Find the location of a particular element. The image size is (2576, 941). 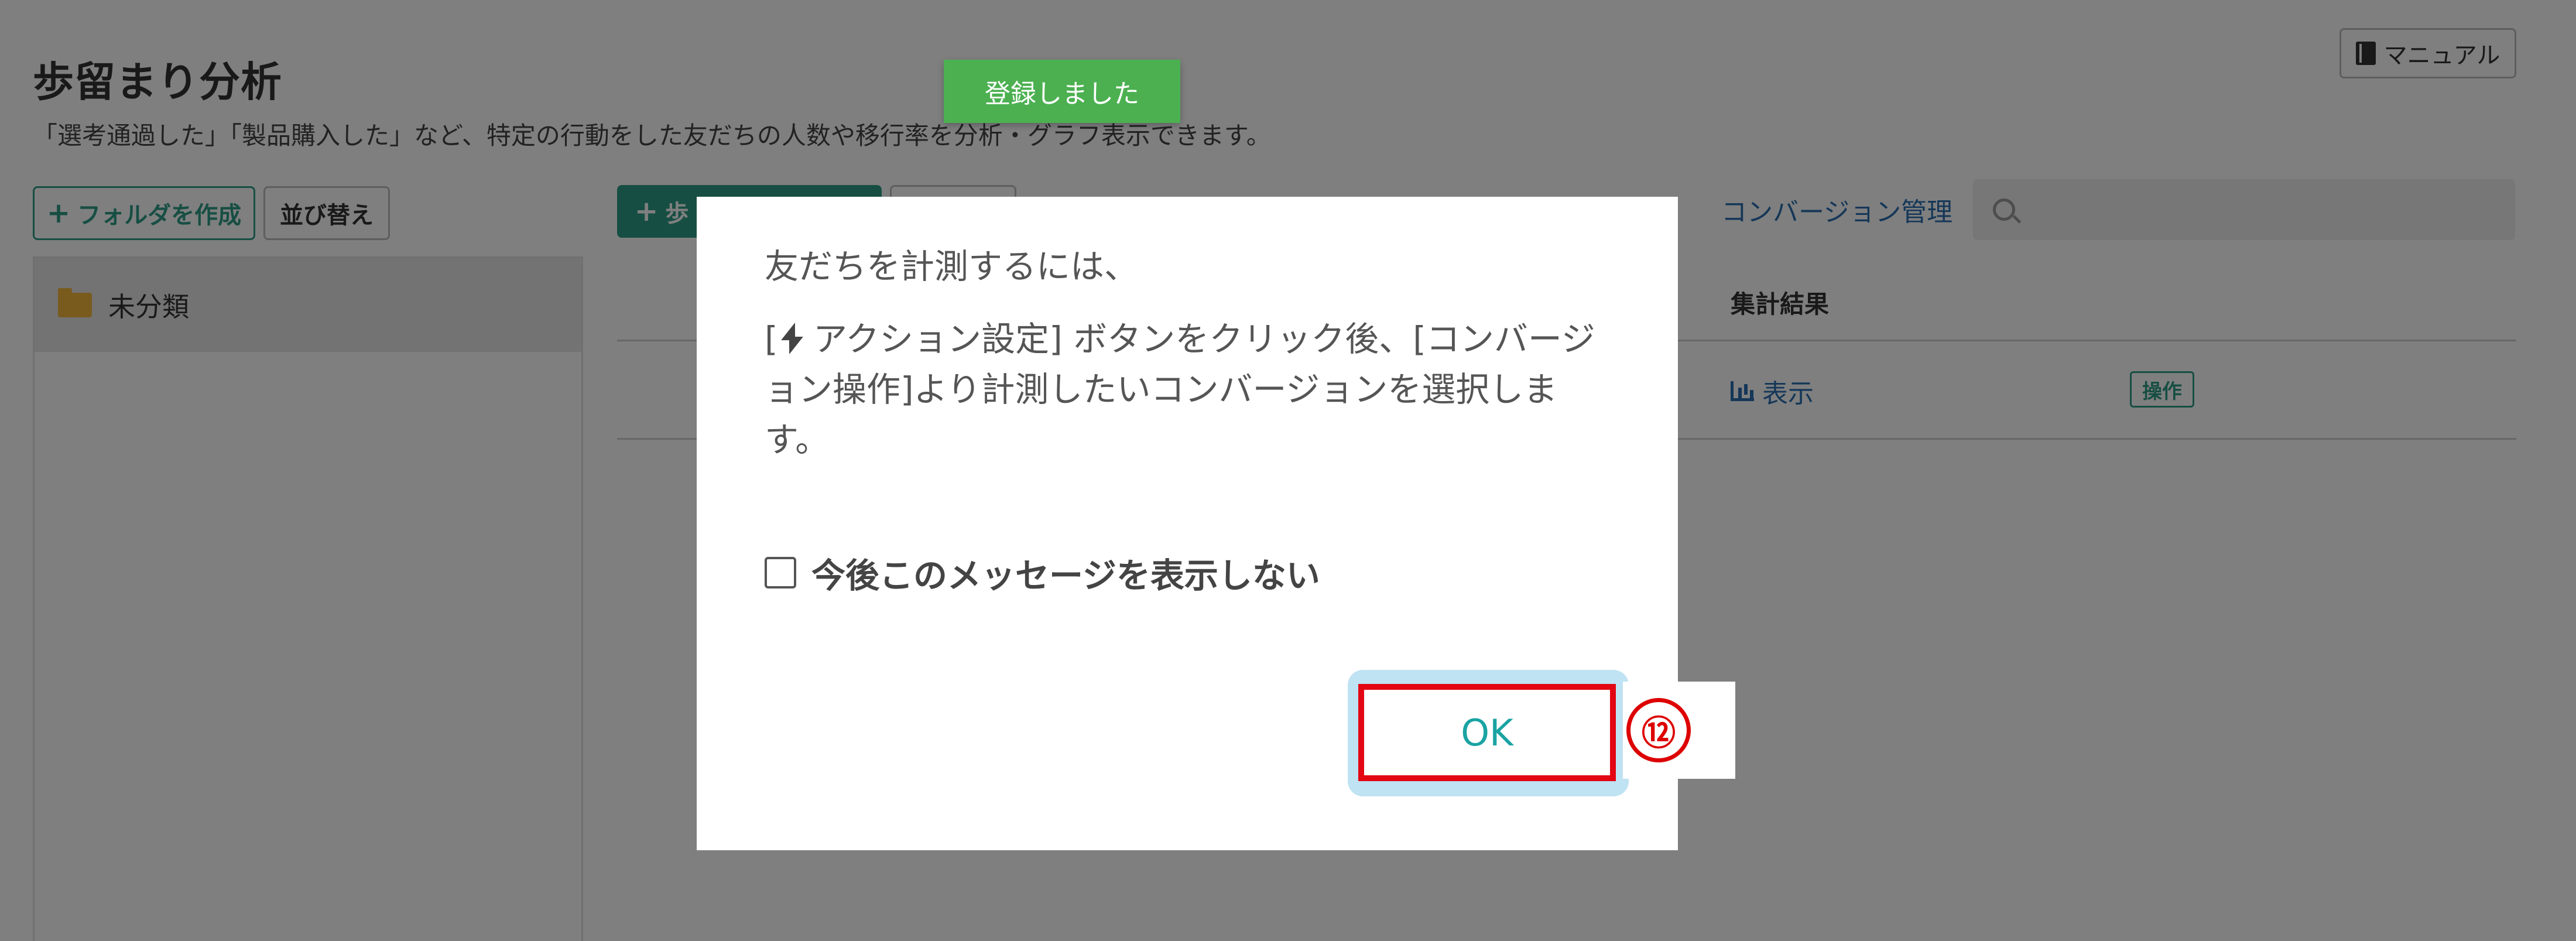

ok-button: OK is located at coordinates (1487, 732).